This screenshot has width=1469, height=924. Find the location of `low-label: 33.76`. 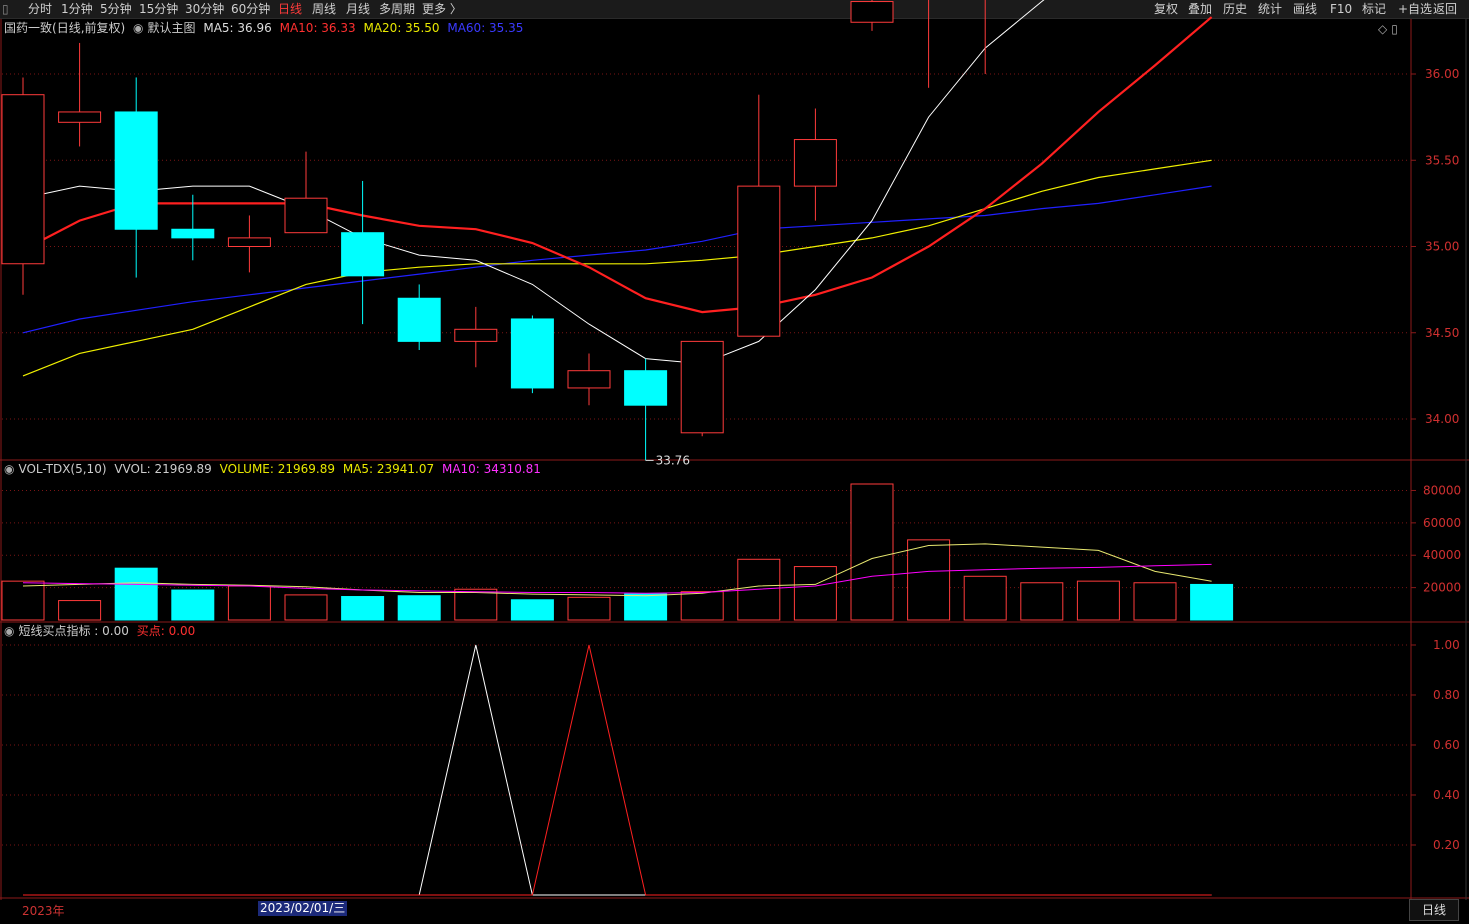

low-label: 33.76 is located at coordinates (673, 460).